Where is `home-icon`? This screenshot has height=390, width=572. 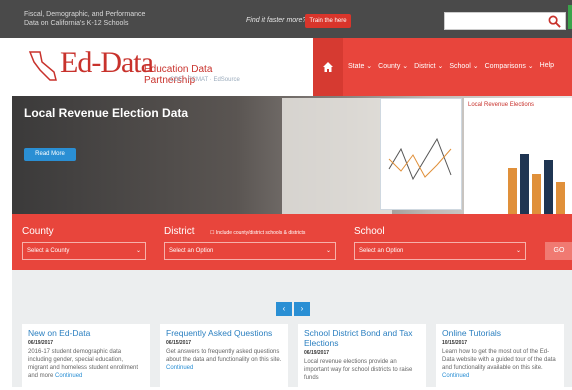 home-icon is located at coordinates (328, 67).